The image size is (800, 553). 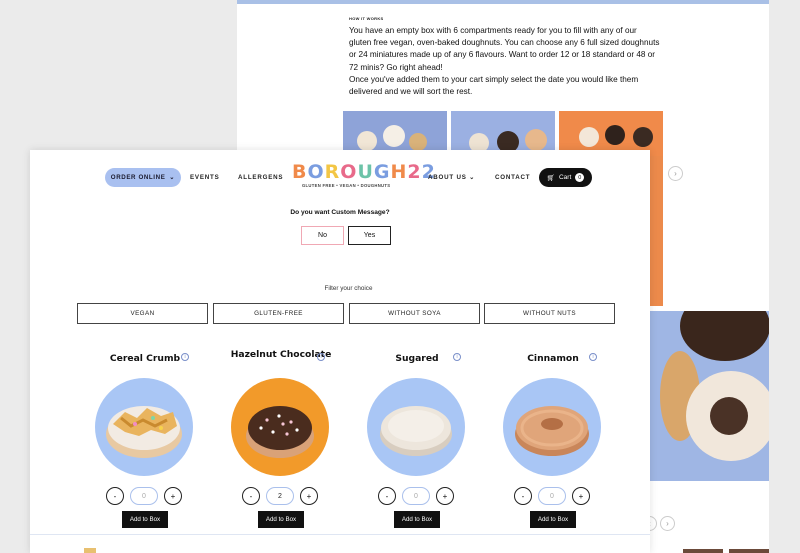 I want to click on quantity-input: 2, so click(x=280, y=496).